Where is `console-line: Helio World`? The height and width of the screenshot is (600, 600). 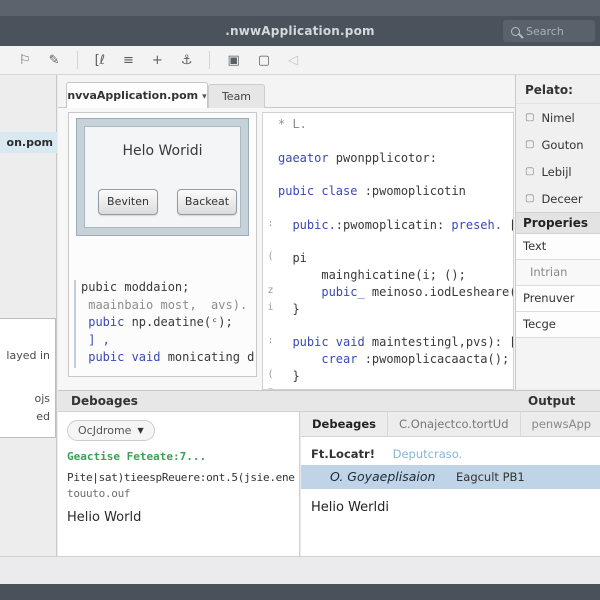 console-line: Helio World is located at coordinates (104, 517).